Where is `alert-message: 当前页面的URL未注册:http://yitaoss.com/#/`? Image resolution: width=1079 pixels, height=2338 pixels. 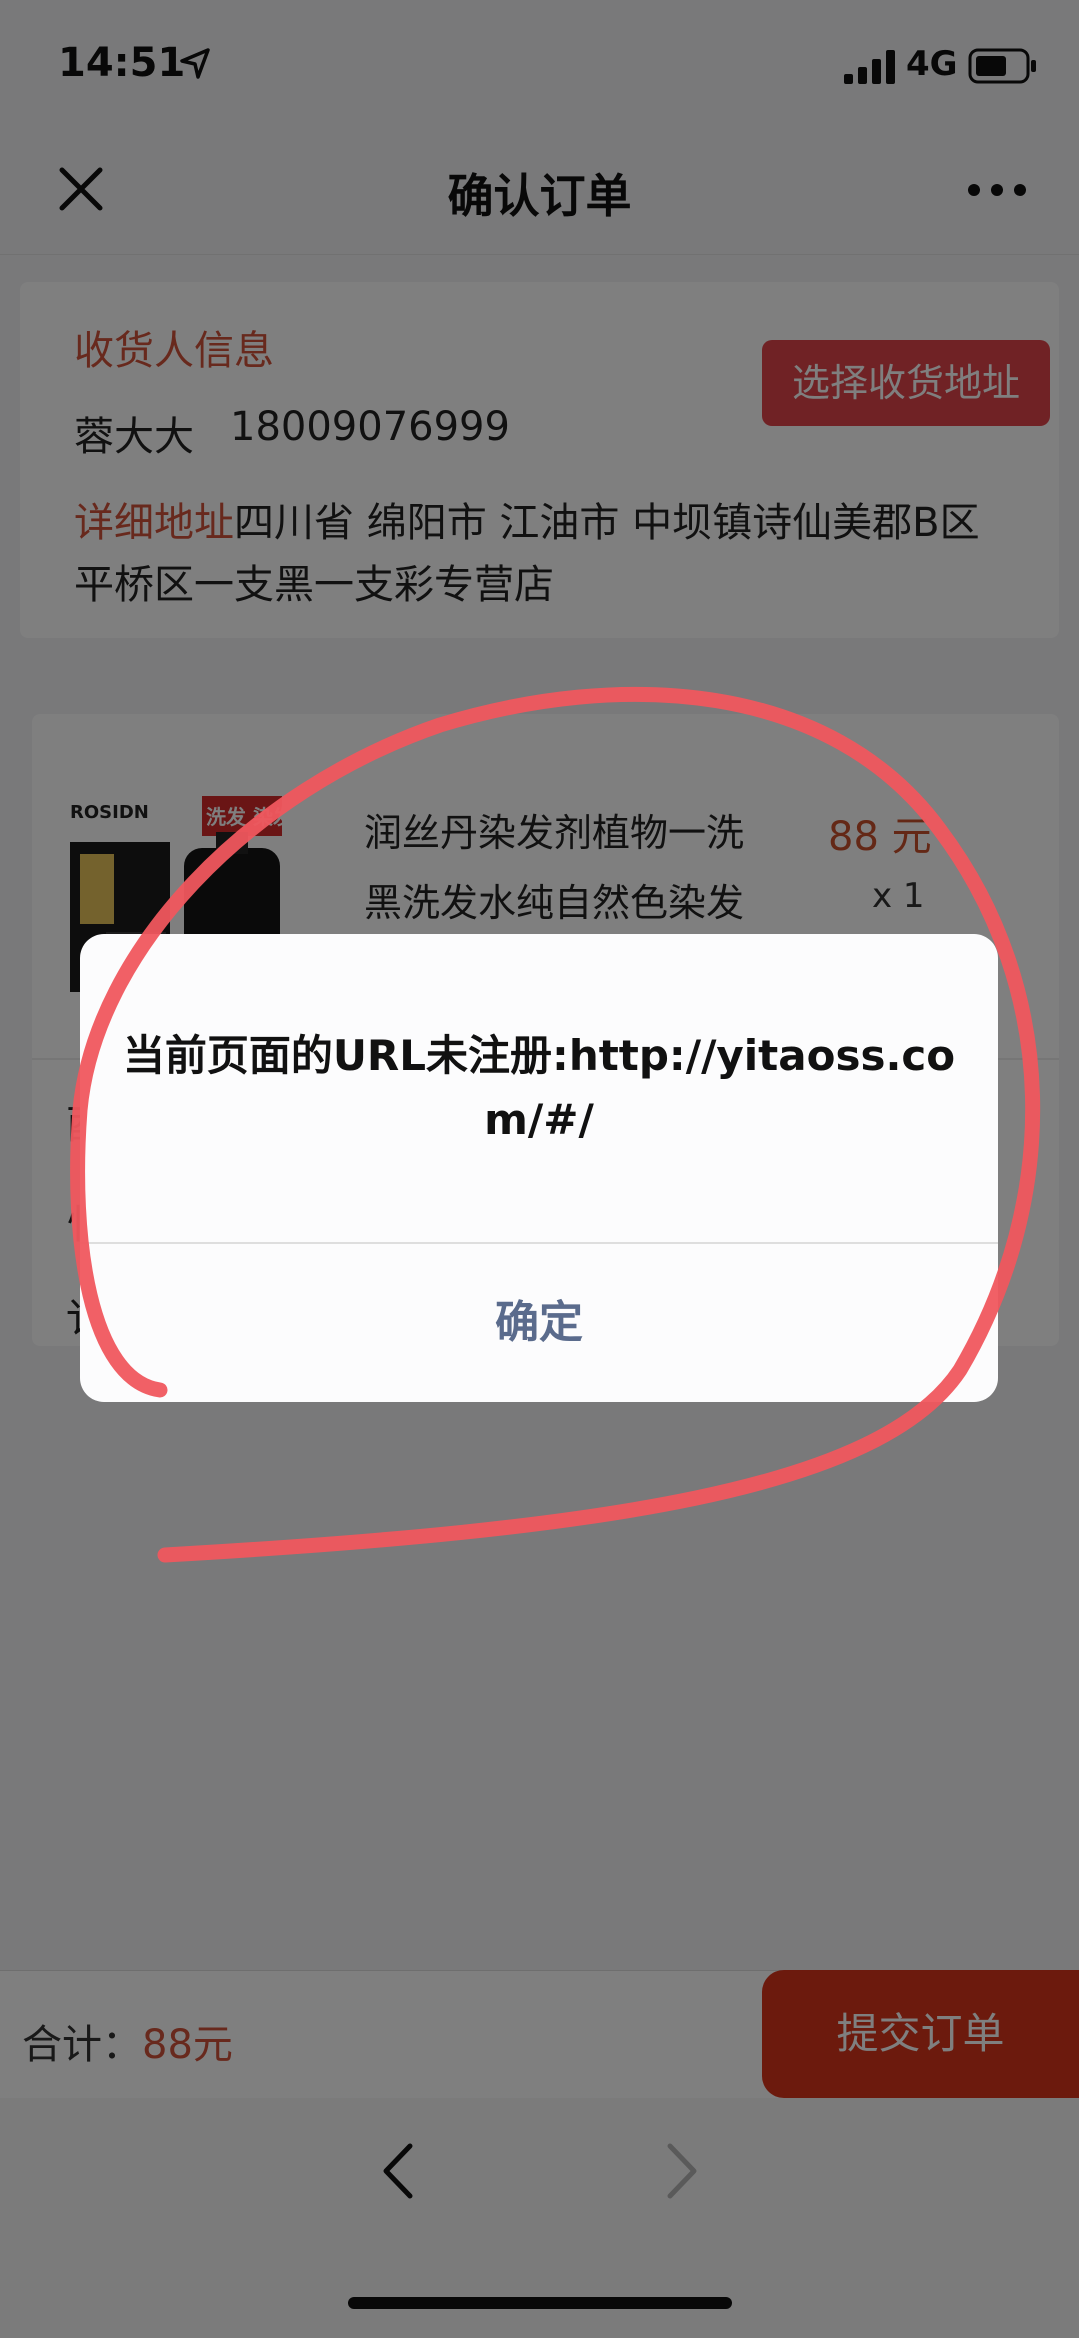
alert-message: 当前页面的URL未注册:http://yitaoss.com/#/ is located at coordinates (539, 1087).